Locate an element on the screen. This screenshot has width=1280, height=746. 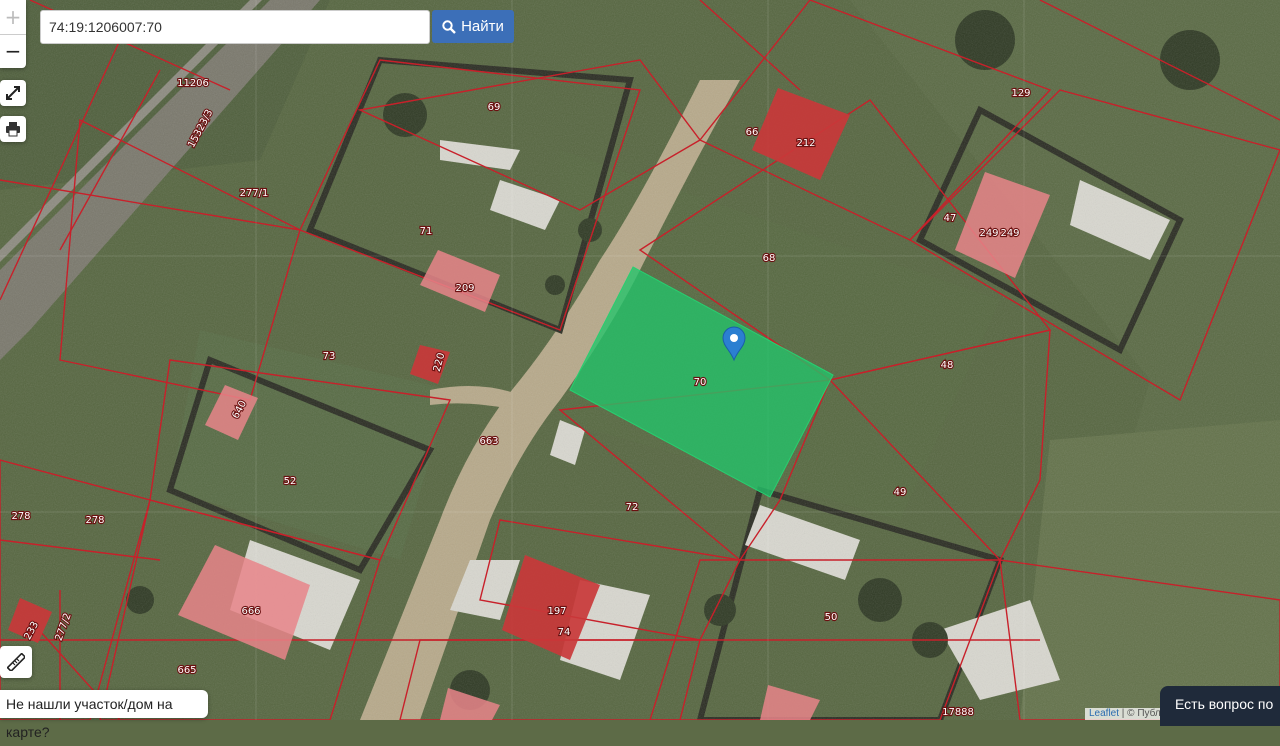
label-278b: 278 is located at coordinates (94, 520).